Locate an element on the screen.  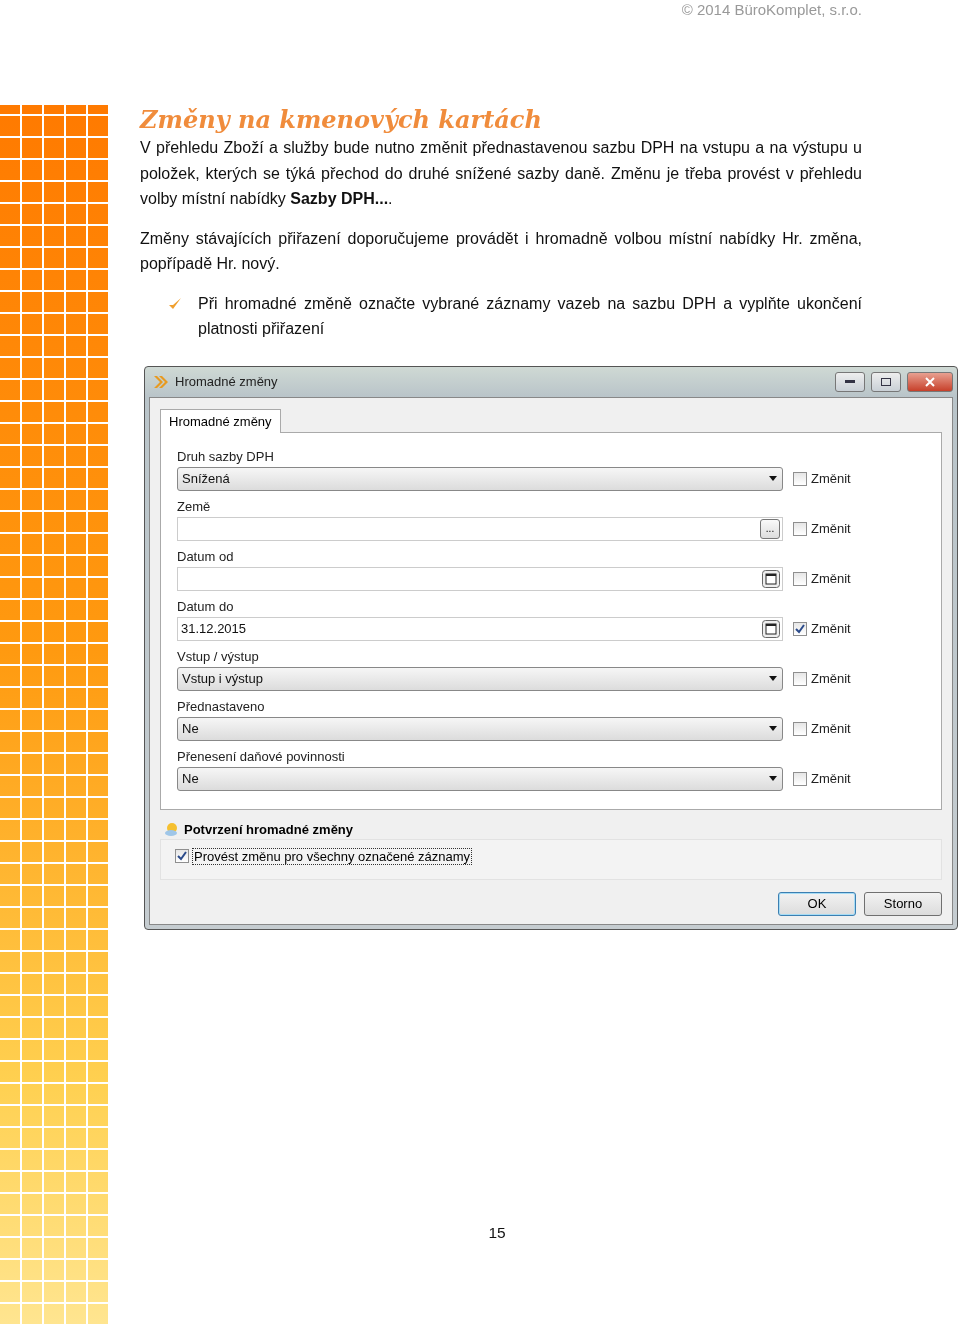
minimize-icon is located at coordinates (850, 381).